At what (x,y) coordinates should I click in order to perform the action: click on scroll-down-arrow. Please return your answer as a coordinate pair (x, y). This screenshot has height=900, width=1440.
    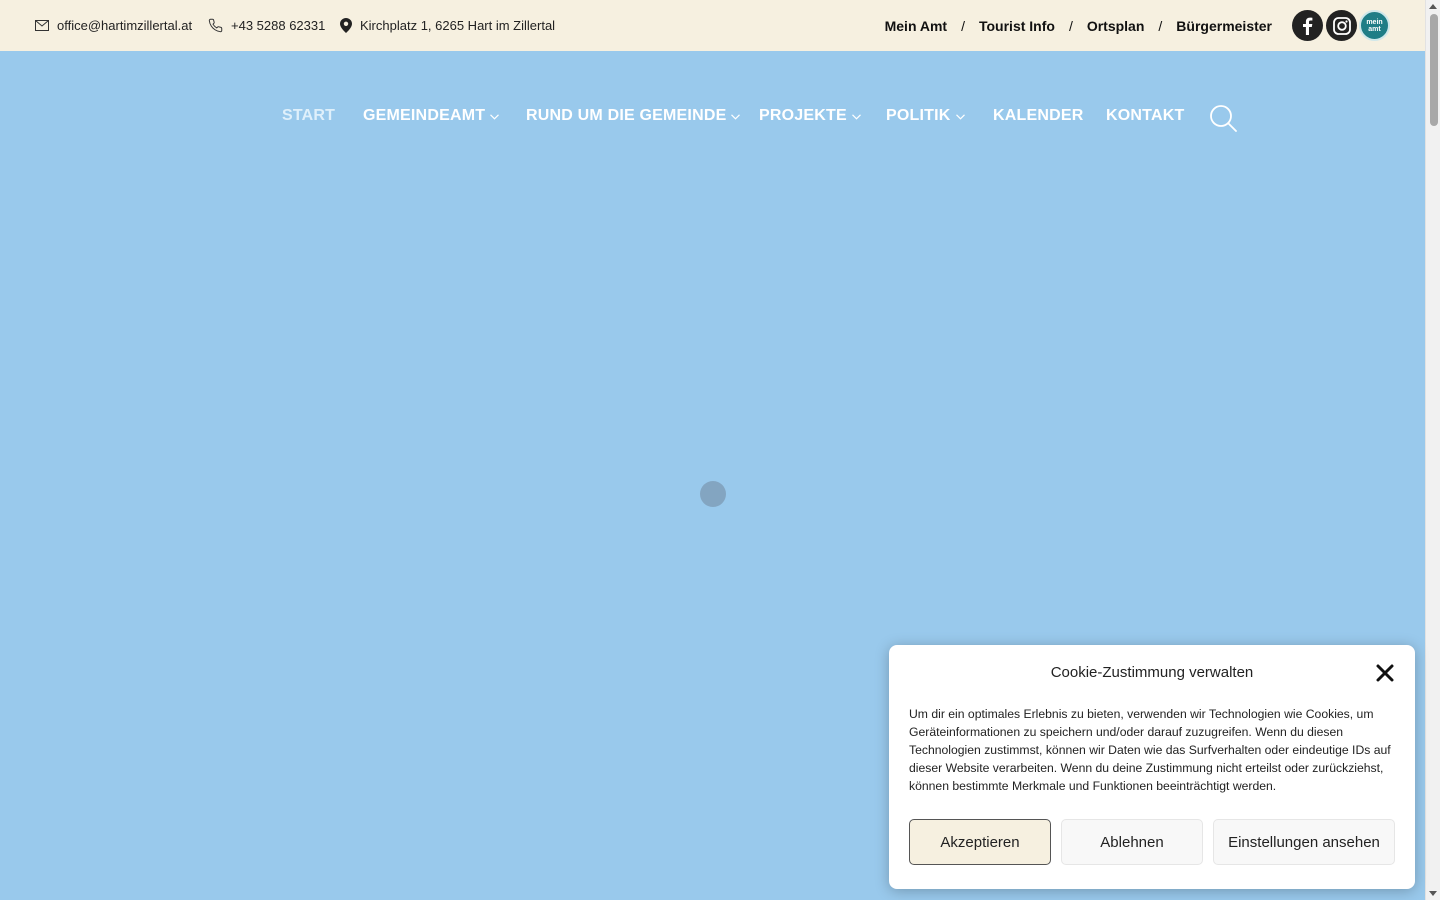
    Looking at the image, I should click on (1433, 893).